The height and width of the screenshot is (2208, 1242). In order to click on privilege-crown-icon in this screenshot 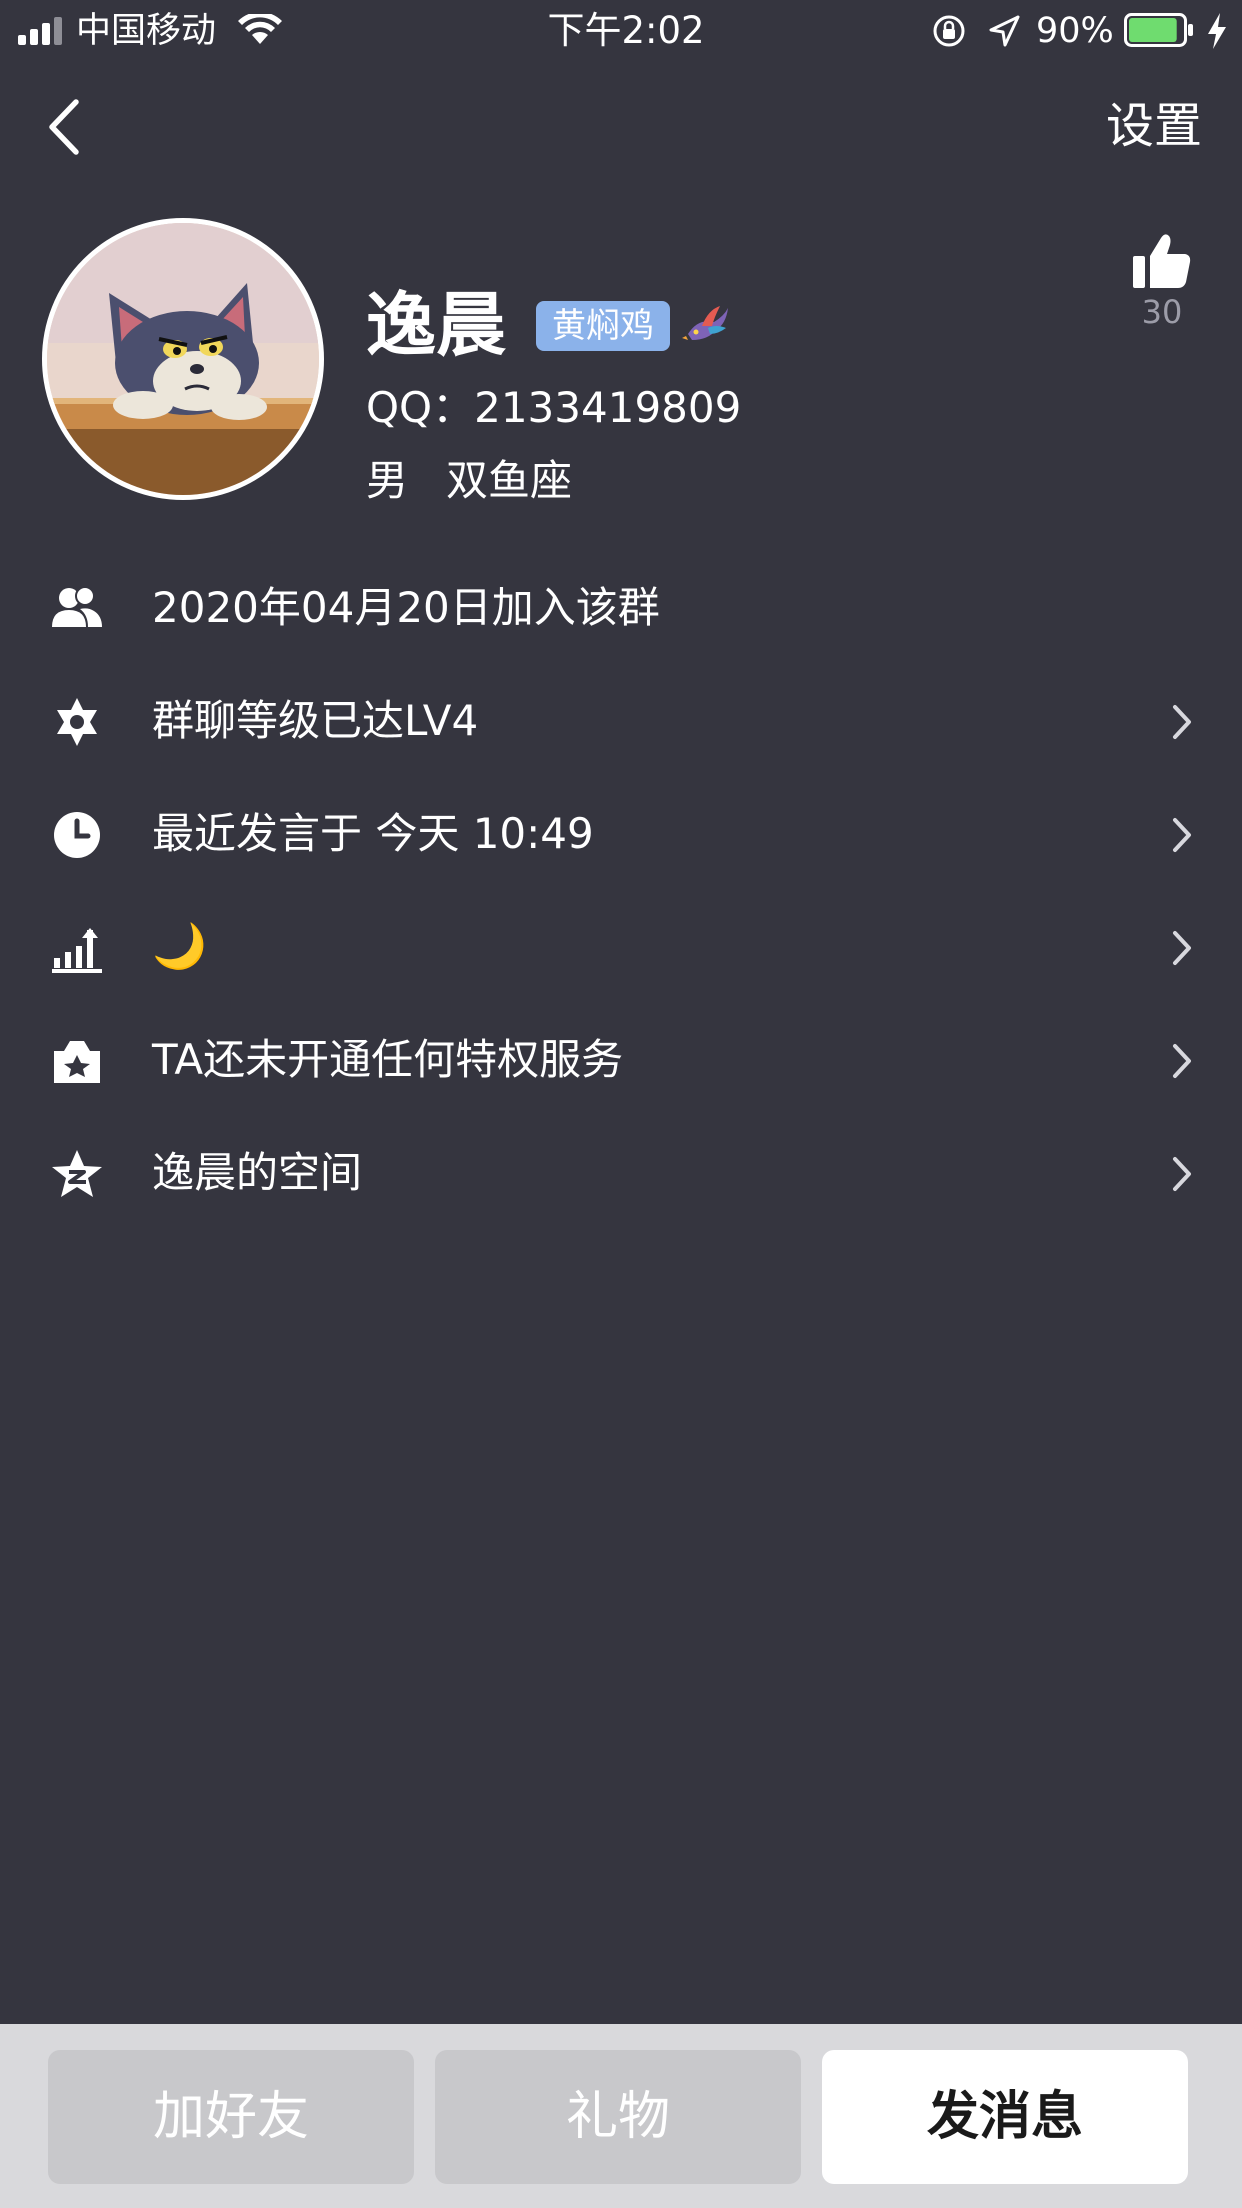, I will do `click(77, 1062)`.